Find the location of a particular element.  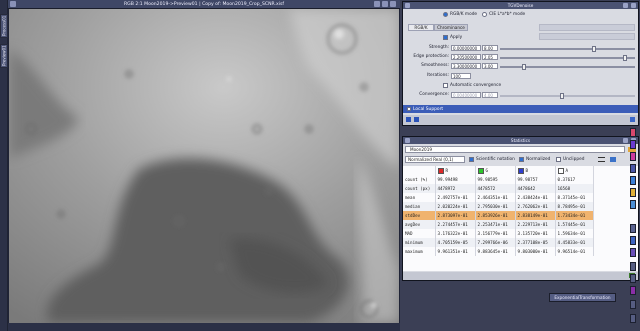

smoothness-input: 3.30000000 is located at coordinates (466, 65).